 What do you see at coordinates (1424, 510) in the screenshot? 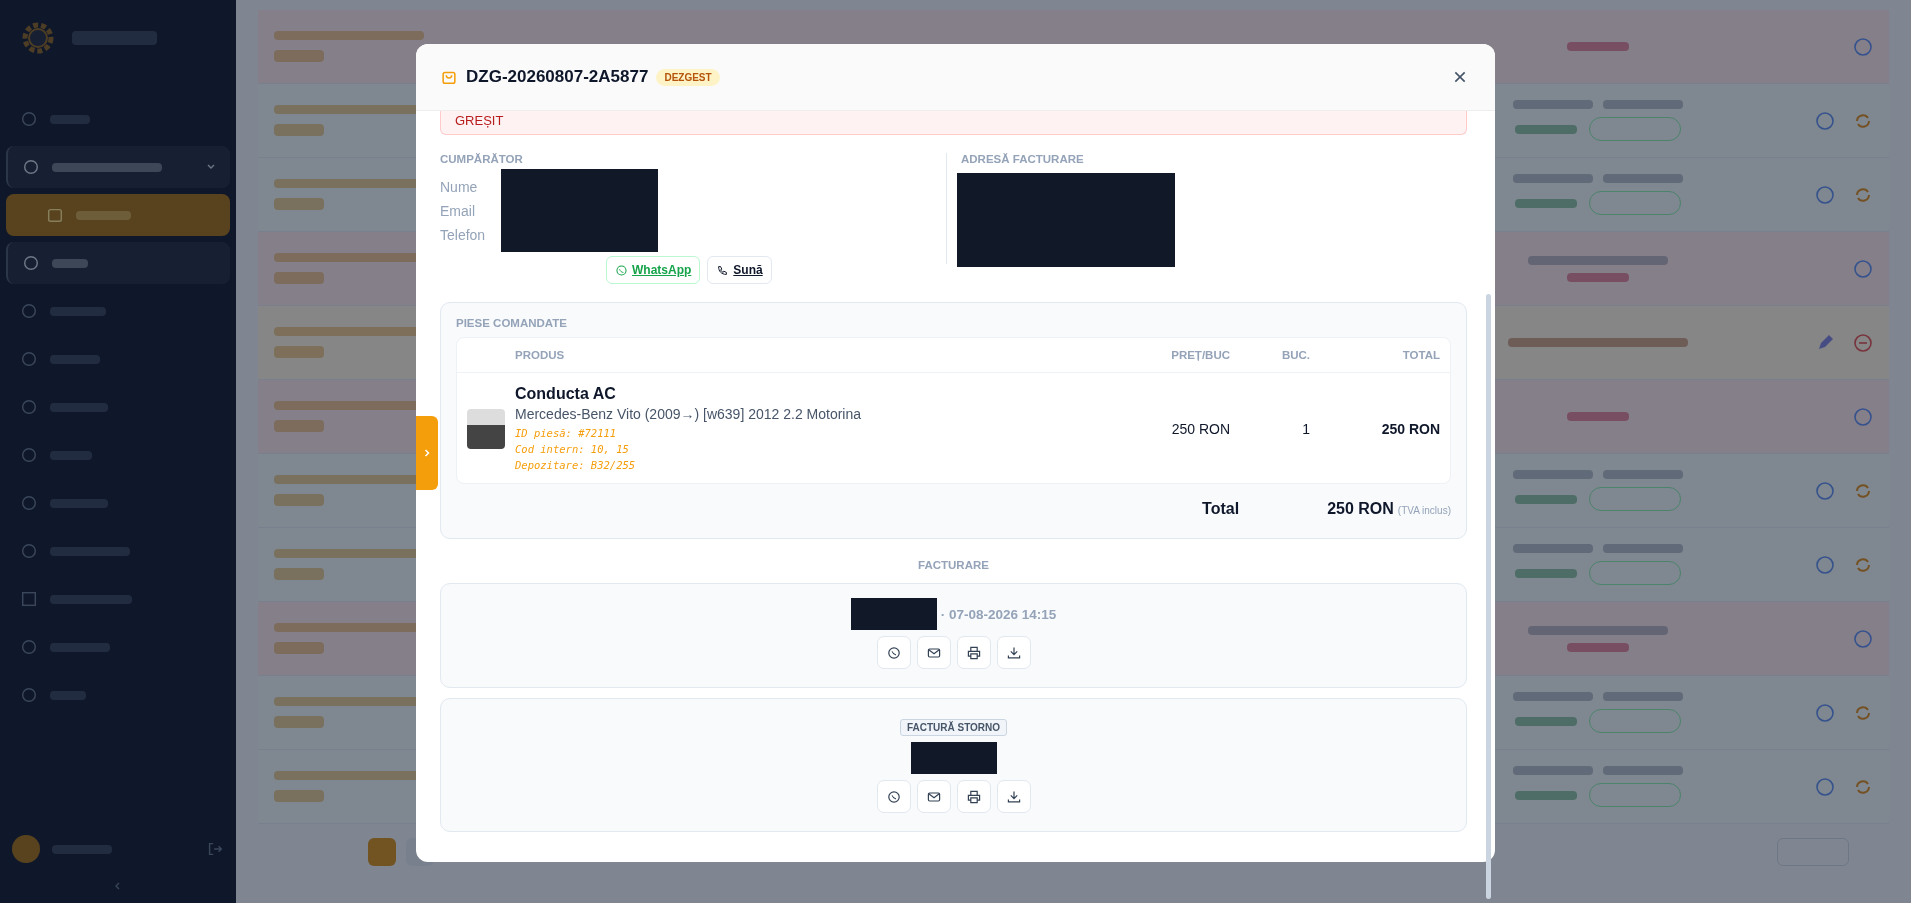
I see `vat-note: (TVA inclus)` at bounding box center [1424, 510].